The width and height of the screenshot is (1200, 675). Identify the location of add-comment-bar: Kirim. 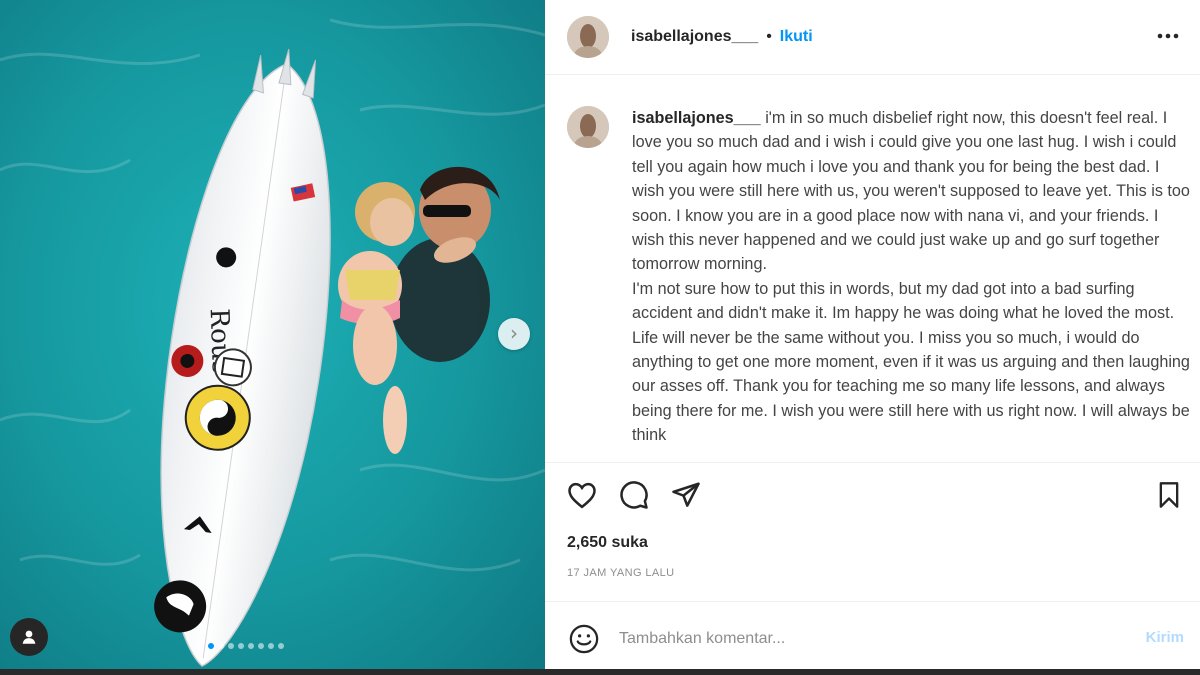
(872, 638).